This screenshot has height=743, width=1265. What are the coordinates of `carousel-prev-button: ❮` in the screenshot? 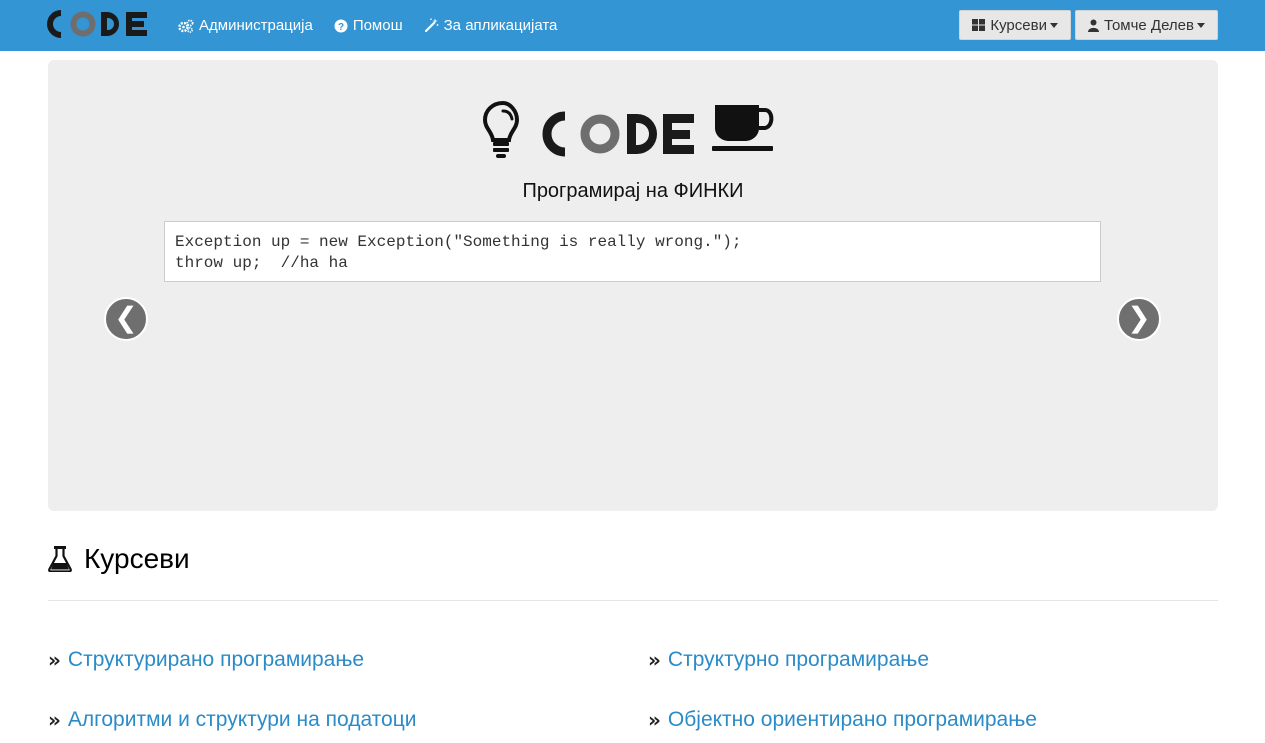 It's located at (126, 319).